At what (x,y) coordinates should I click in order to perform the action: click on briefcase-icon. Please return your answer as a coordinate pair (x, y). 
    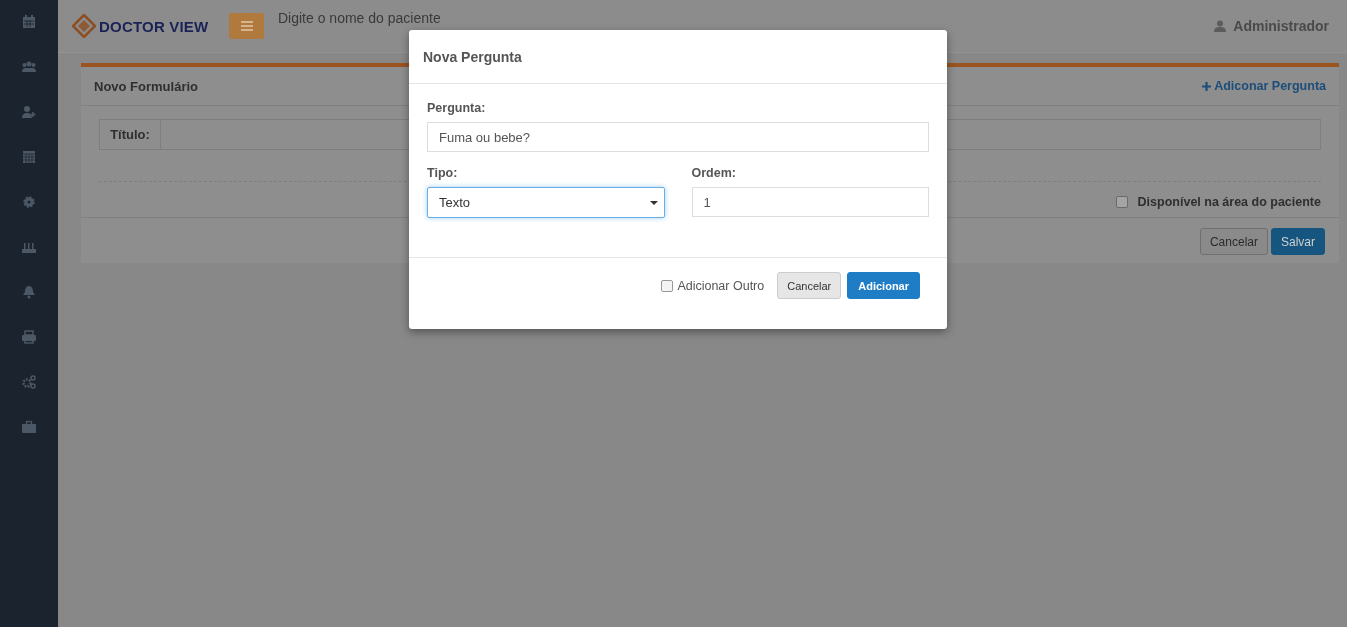
    Looking at the image, I should click on (29, 427).